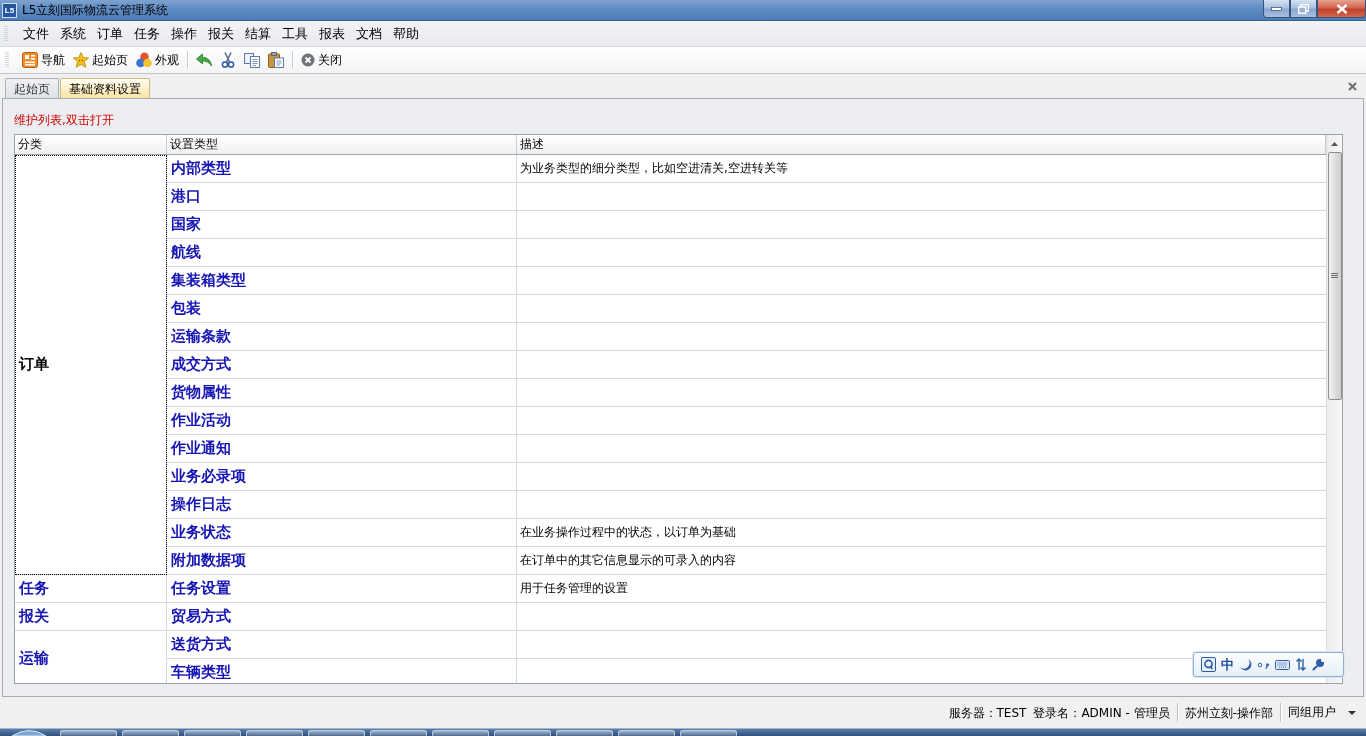 Image resolution: width=1366 pixels, height=736 pixels. Describe the element at coordinates (342, 225) in the screenshot. I see `setting-type-cell: 国家` at that location.